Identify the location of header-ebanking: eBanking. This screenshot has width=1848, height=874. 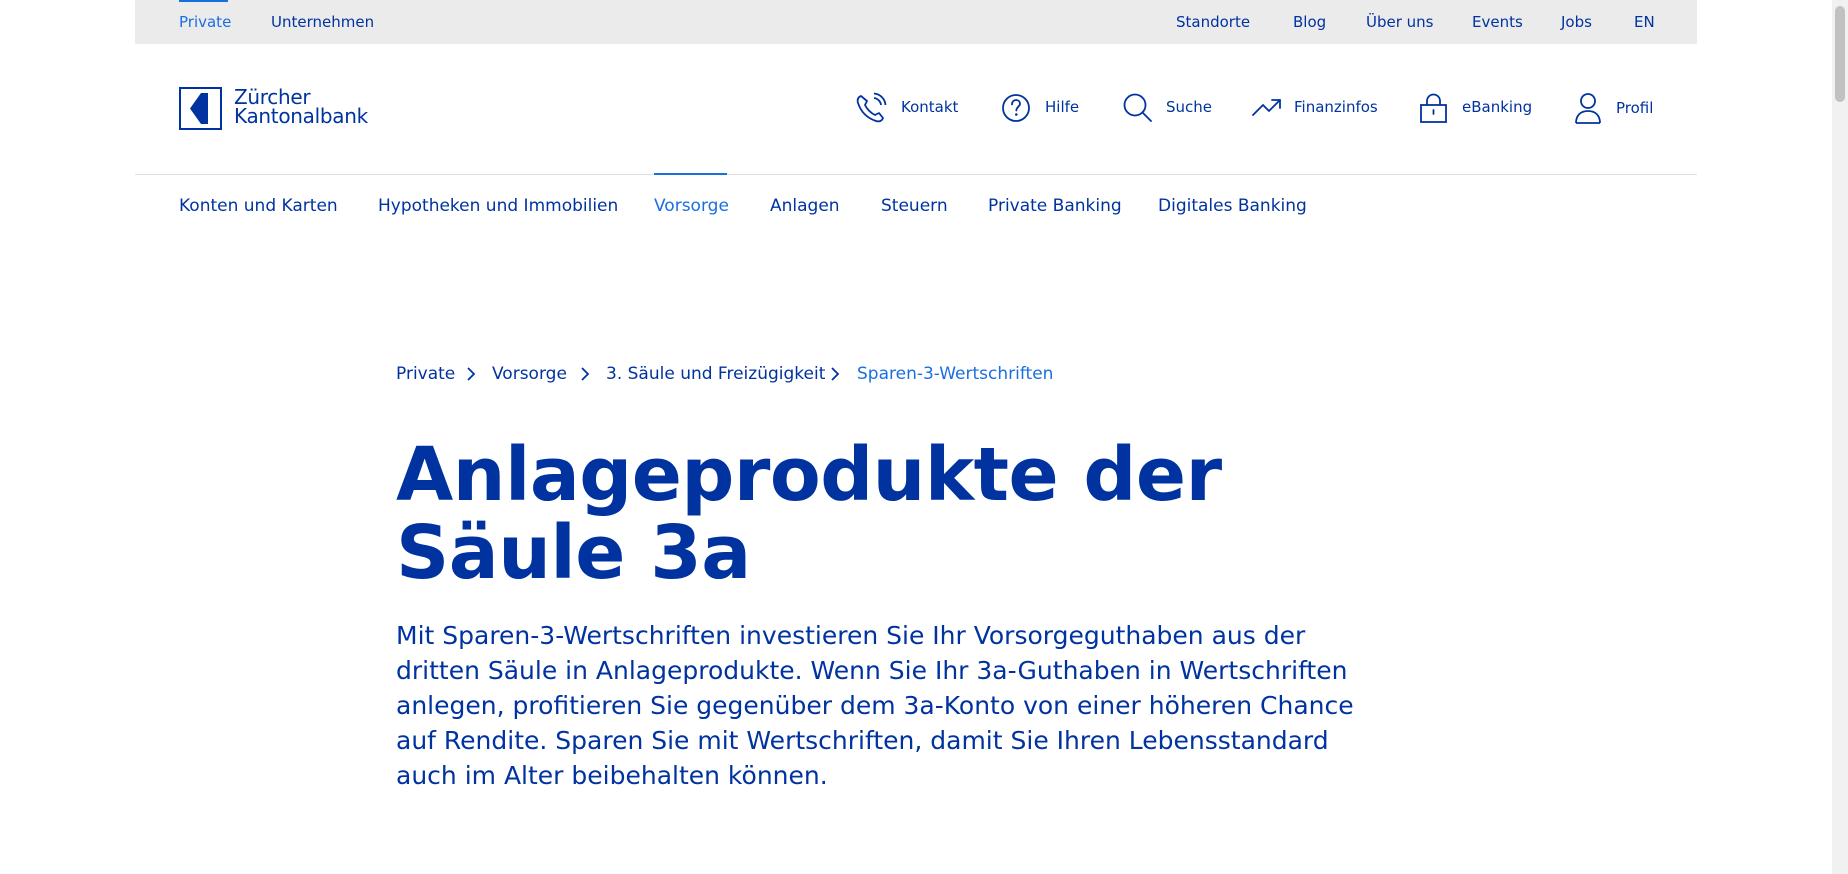
(1476, 108).